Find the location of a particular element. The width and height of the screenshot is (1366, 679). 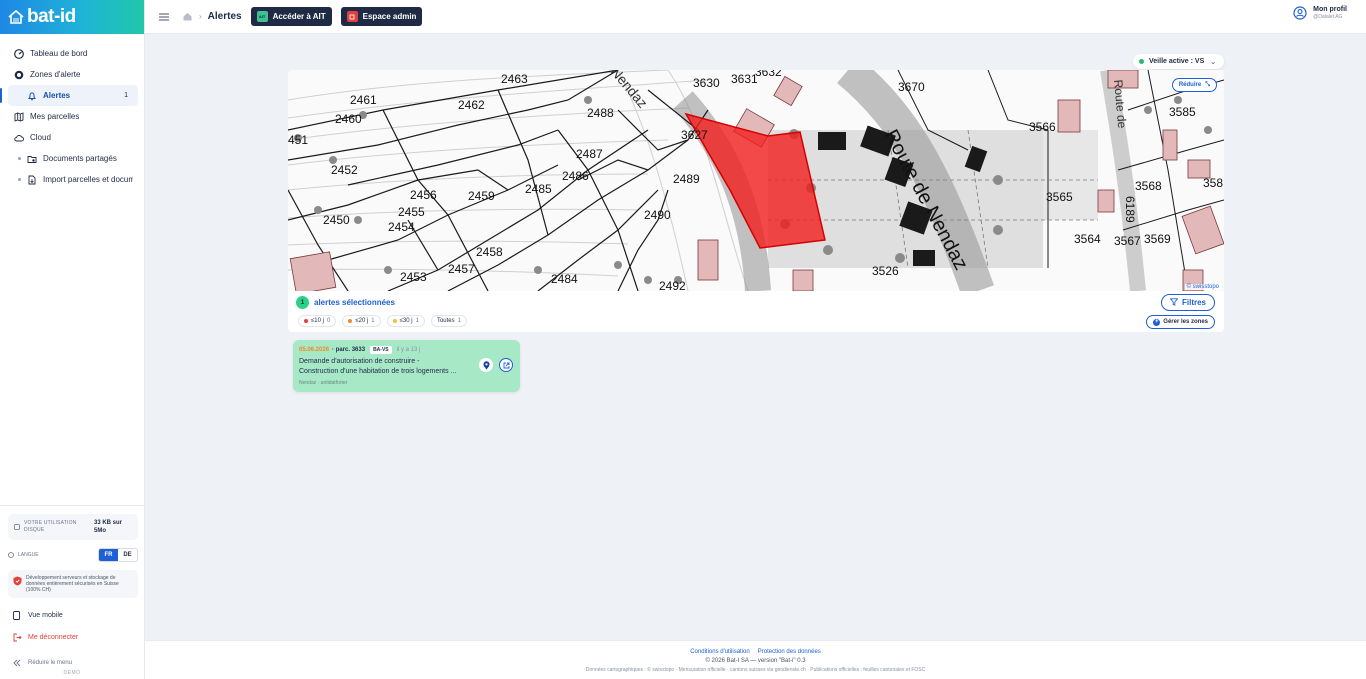

sidebar-item-zones: Zones d'alerte is located at coordinates (73, 74).